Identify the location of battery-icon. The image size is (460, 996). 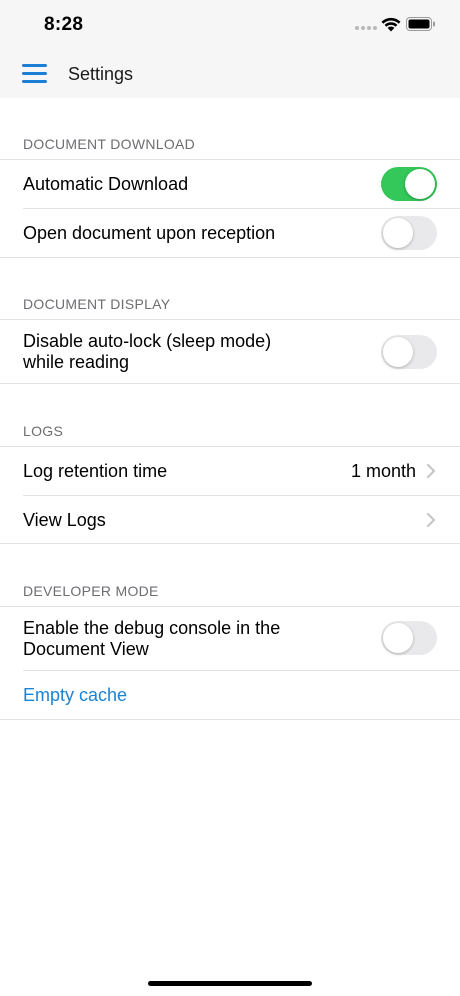
(420, 24).